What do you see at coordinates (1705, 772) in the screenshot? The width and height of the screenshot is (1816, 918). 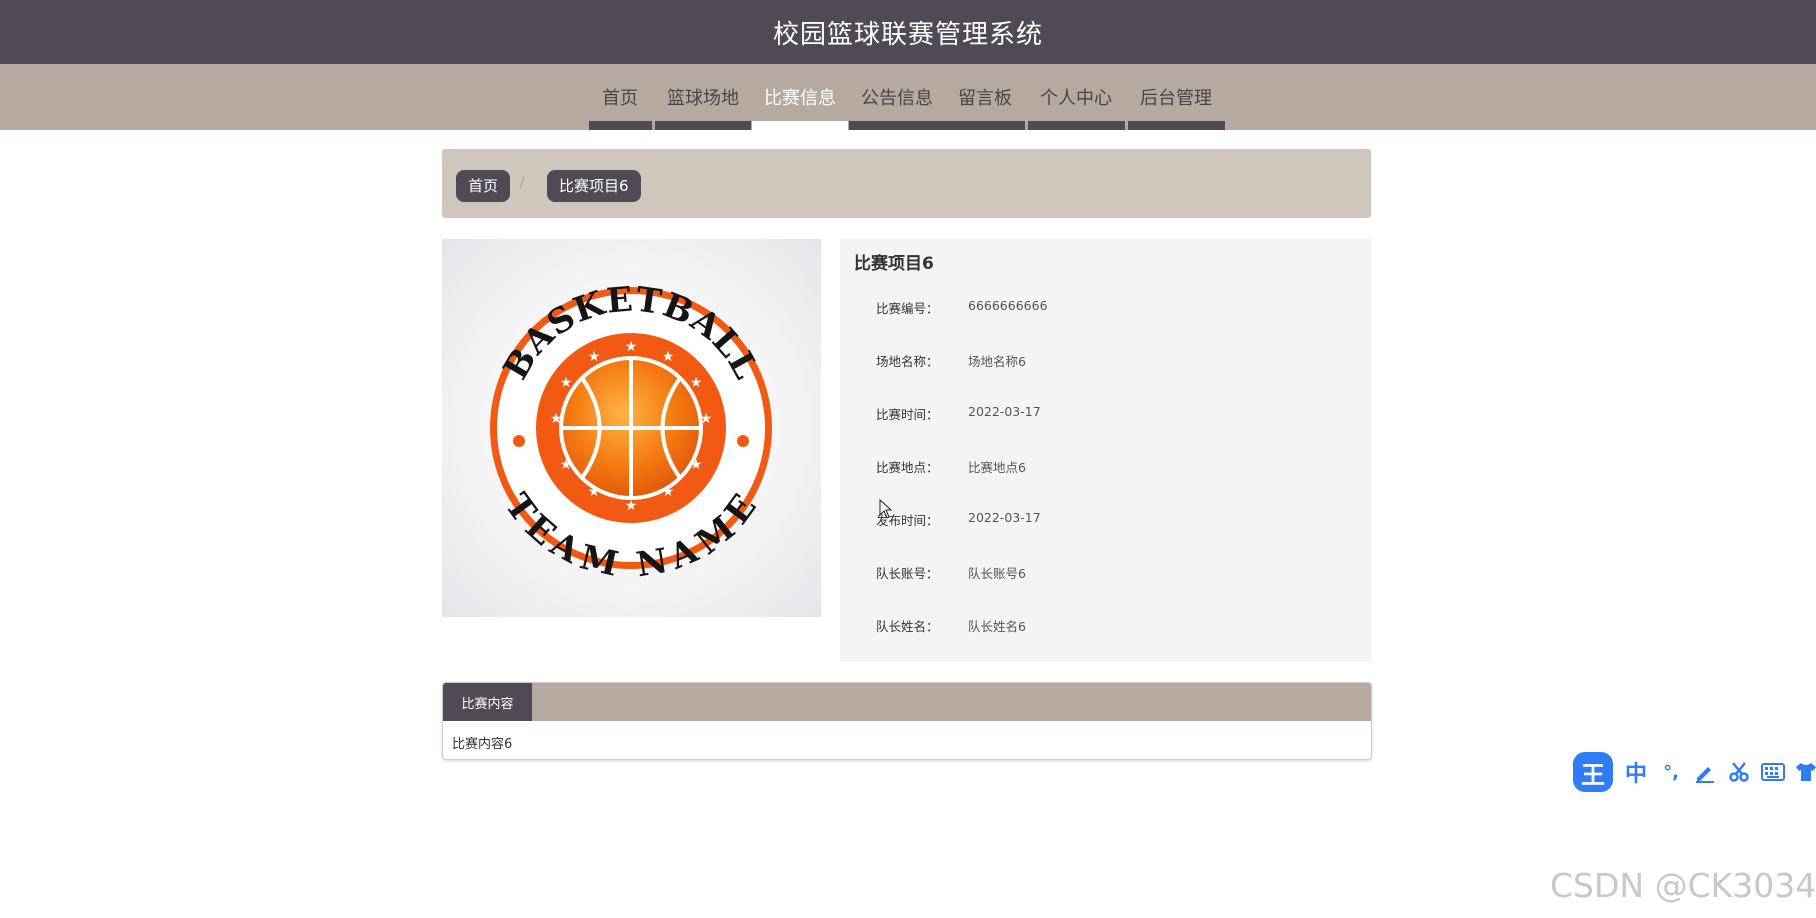 I see `pen-icon` at bounding box center [1705, 772].